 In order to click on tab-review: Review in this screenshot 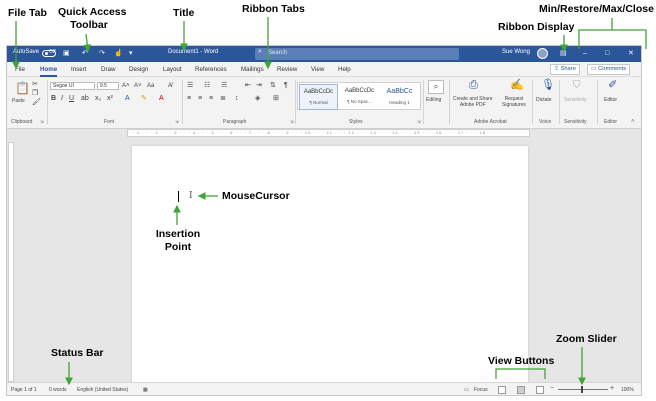, I will do `click(287, 69)`.